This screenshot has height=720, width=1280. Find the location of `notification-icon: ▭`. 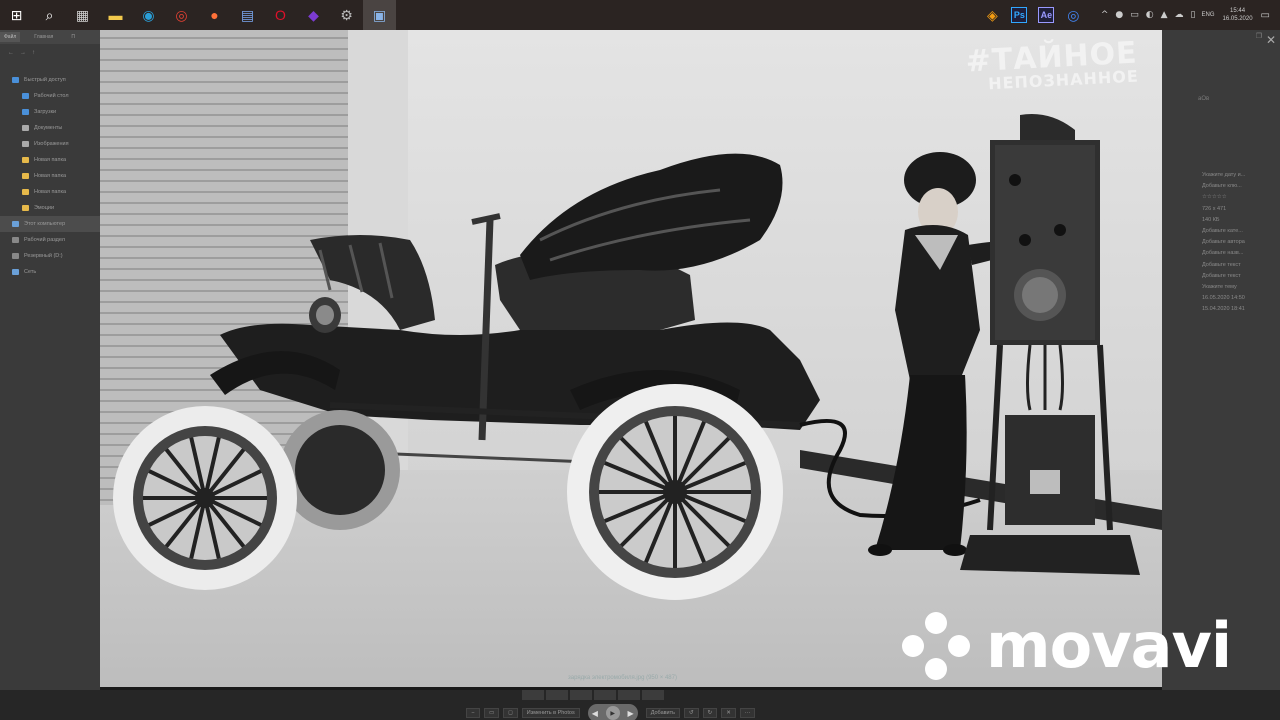

notification-icon: ▭ is located at coordinates (1265, 15).